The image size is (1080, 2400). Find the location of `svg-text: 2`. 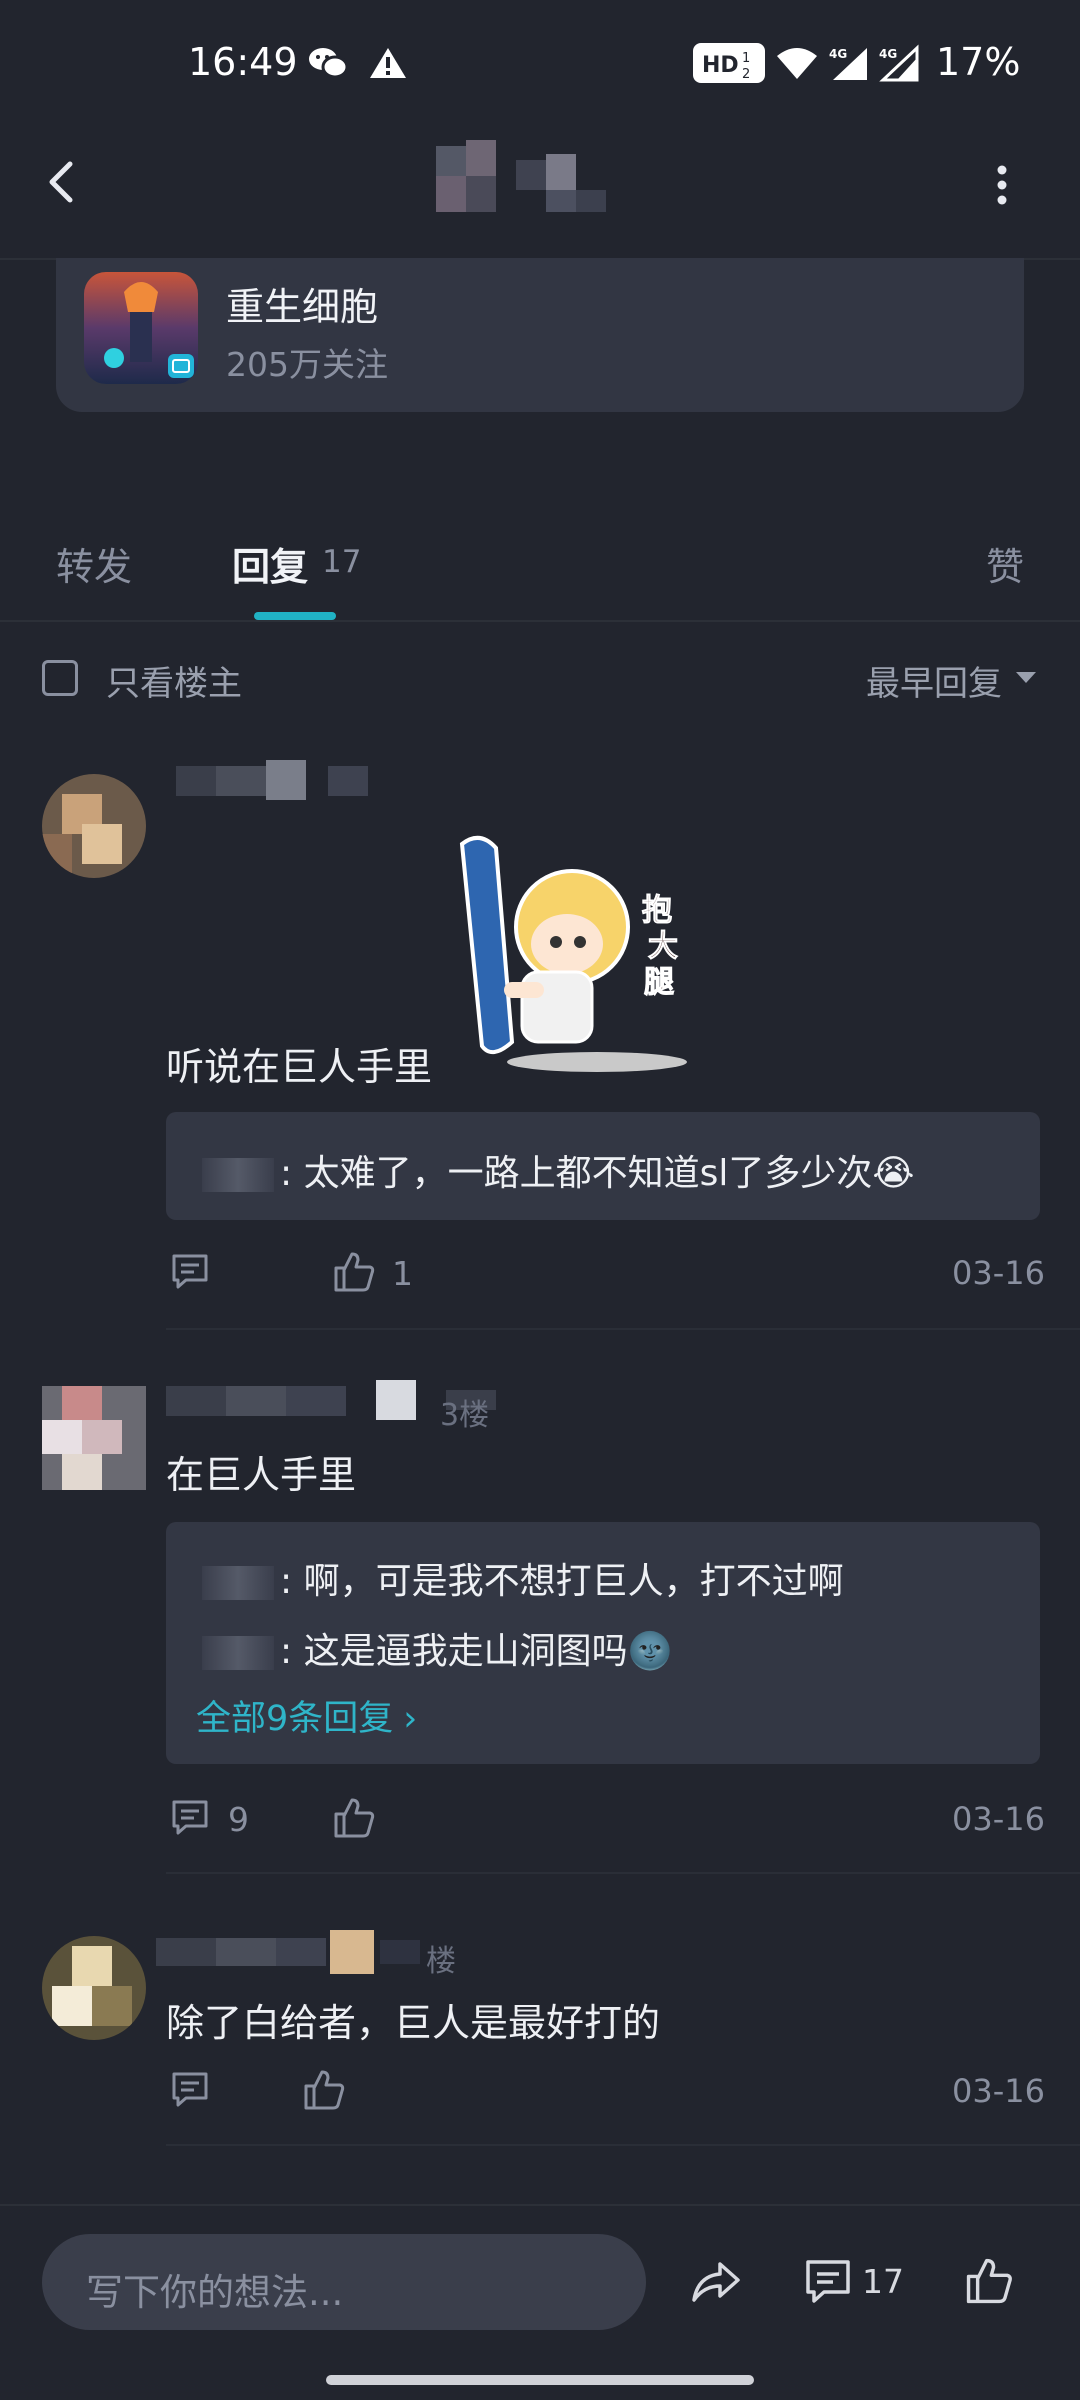

svg-text: 2 is located at coordinates (746, 74).